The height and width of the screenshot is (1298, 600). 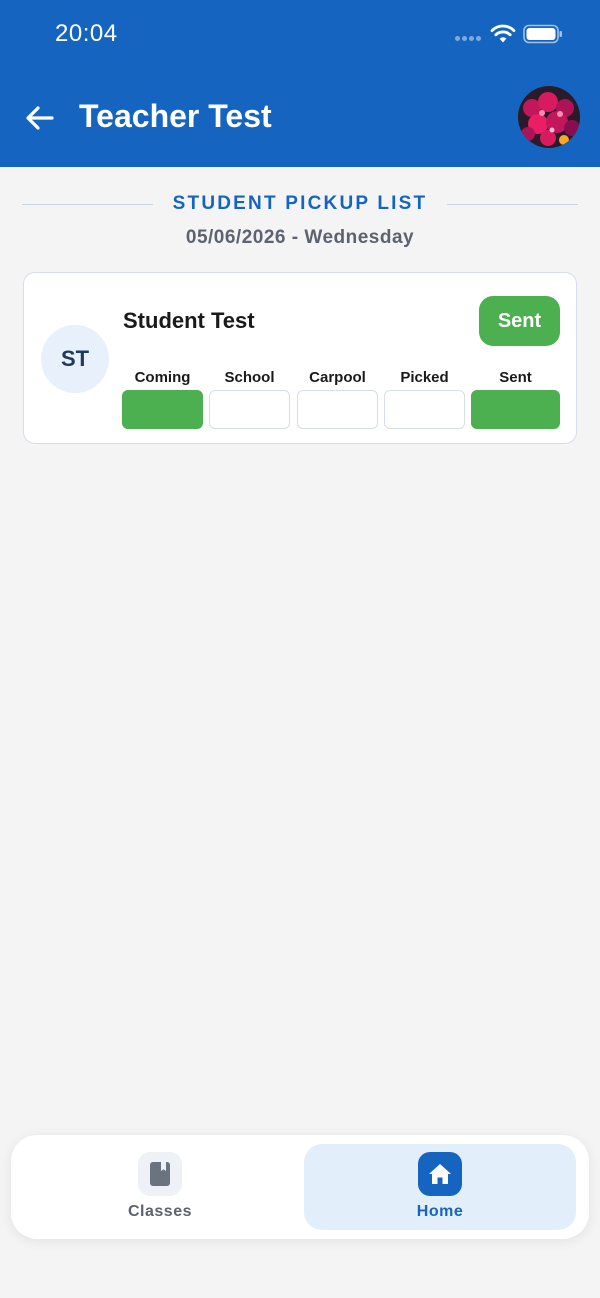 What do you see at coordinates (75, 359) in the screenshot?
I see `student-initials-avatar: ST` at bounding box center [75, 359].